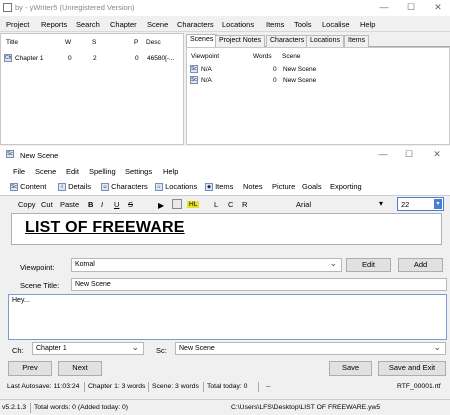  I want to click on menu-items: Items, so click(275, 24).